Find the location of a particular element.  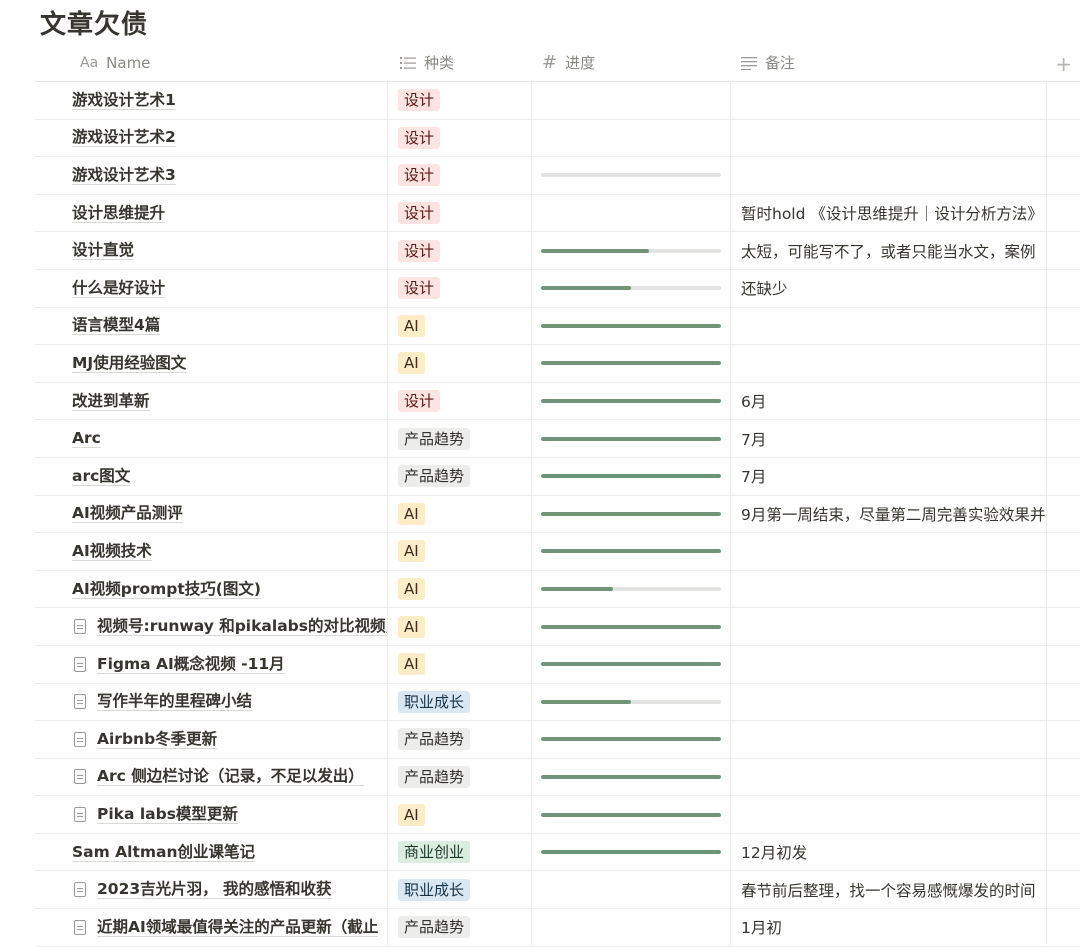

add-column-icon: + is located at coordinates (1063, 64).